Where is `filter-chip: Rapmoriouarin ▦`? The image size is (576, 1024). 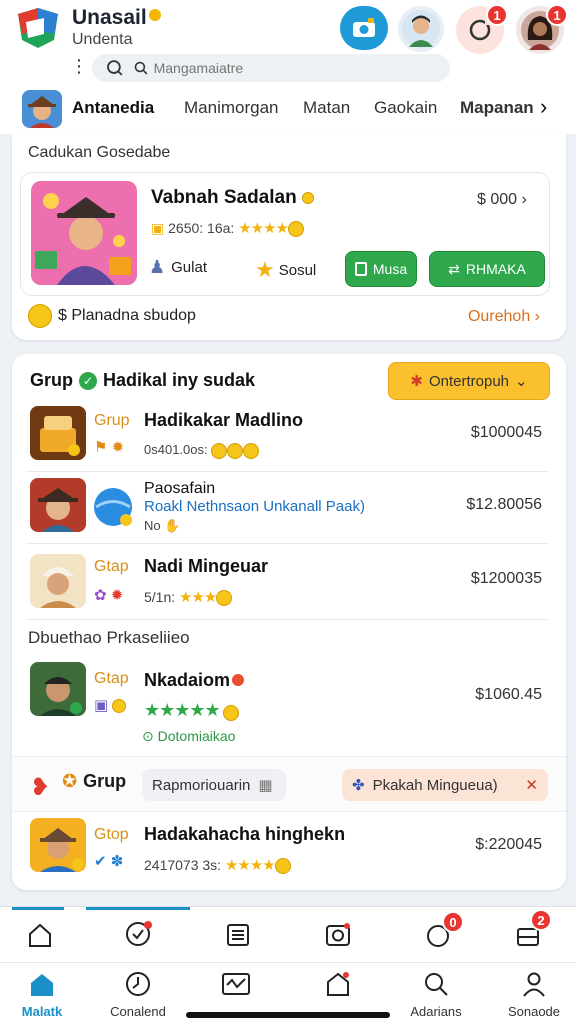 filter-chip: Rapmoriouarin ▦ is located at coordinates (214, 785).